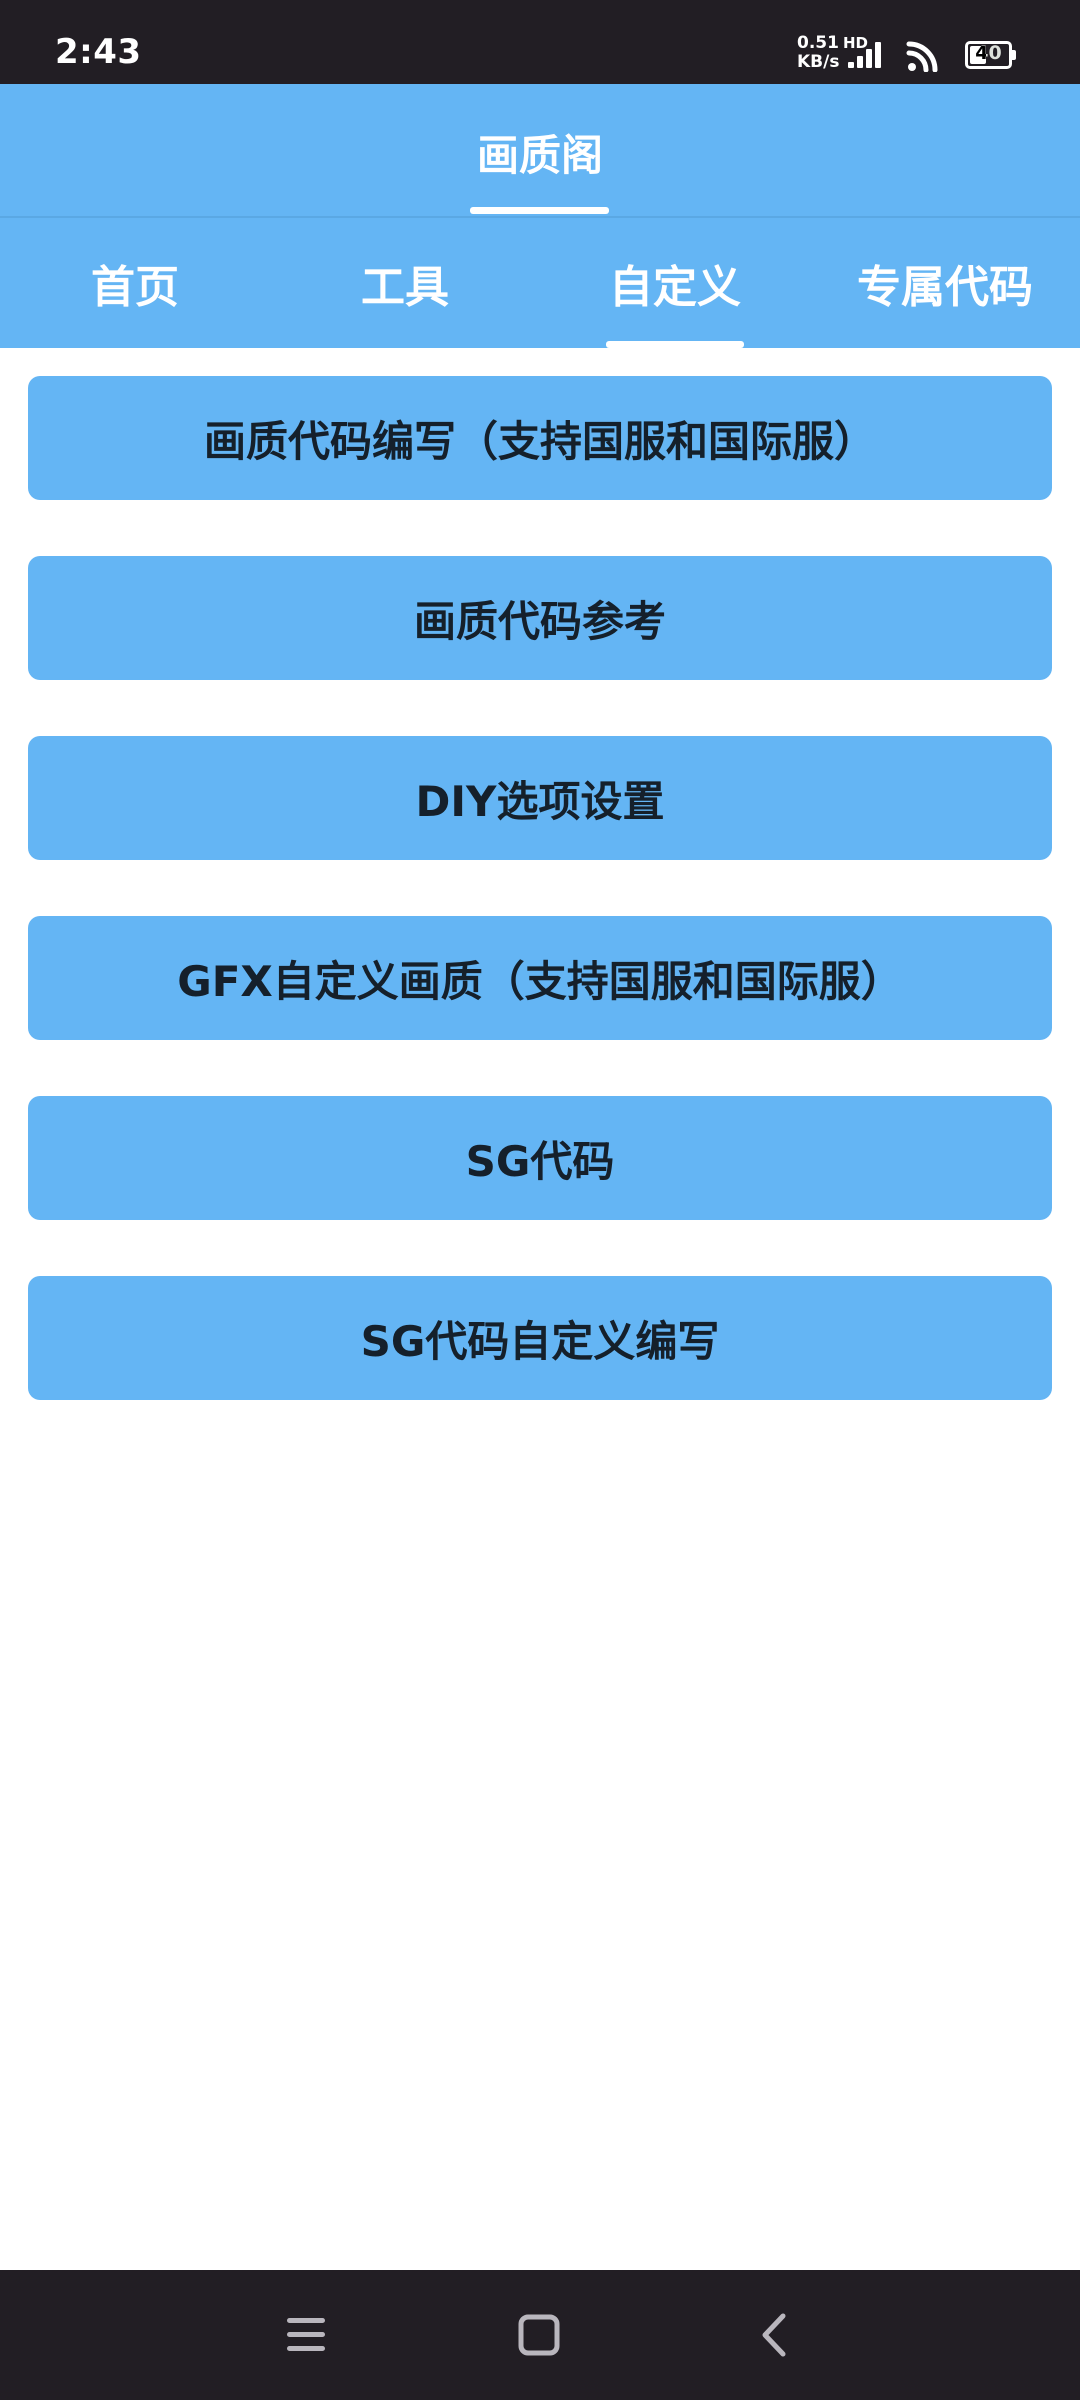 The image size is (1080, 2400). Describe the element at coordinates (539, 155) in the screenshot. I see `app-title: 画质阁` at that location.